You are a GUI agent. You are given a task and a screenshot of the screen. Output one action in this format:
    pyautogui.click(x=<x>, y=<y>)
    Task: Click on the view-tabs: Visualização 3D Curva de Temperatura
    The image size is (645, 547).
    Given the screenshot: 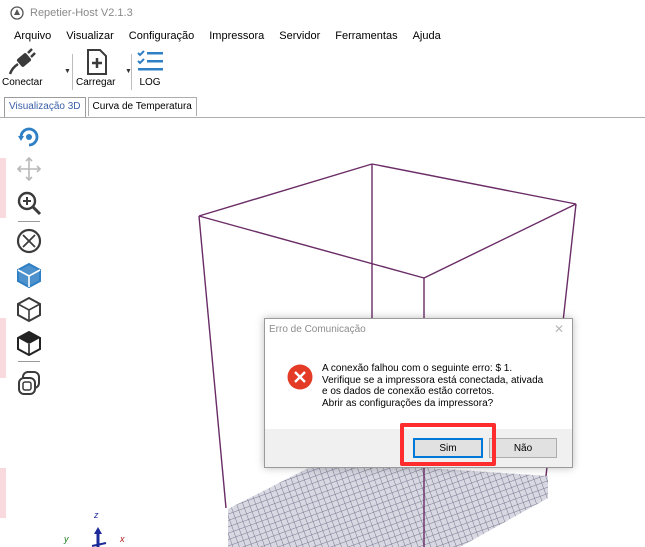 What is the action you would take?
    pyautogui.click(x=101, y=107)
    